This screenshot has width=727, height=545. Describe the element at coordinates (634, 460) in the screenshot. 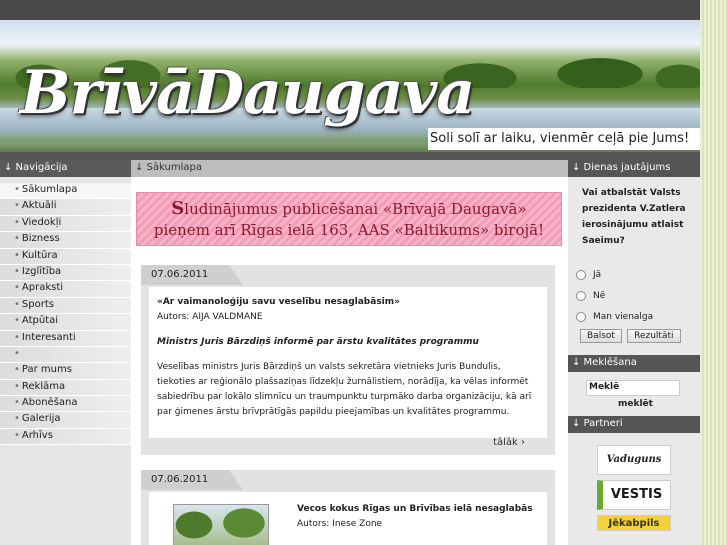

I see `partner-logo-vaduguns: Vaduguns` at that location.